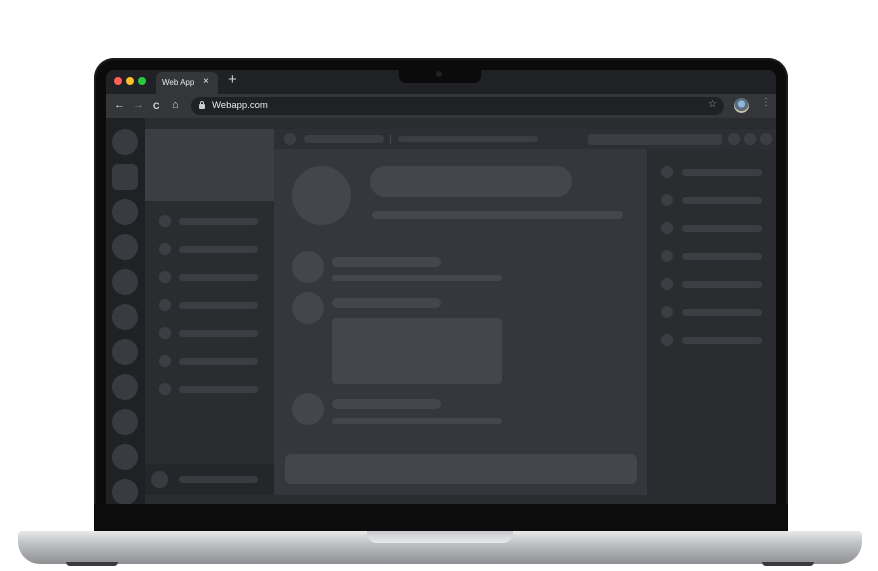  I want to click on tab-close-icon: ×, so click(206, 81).